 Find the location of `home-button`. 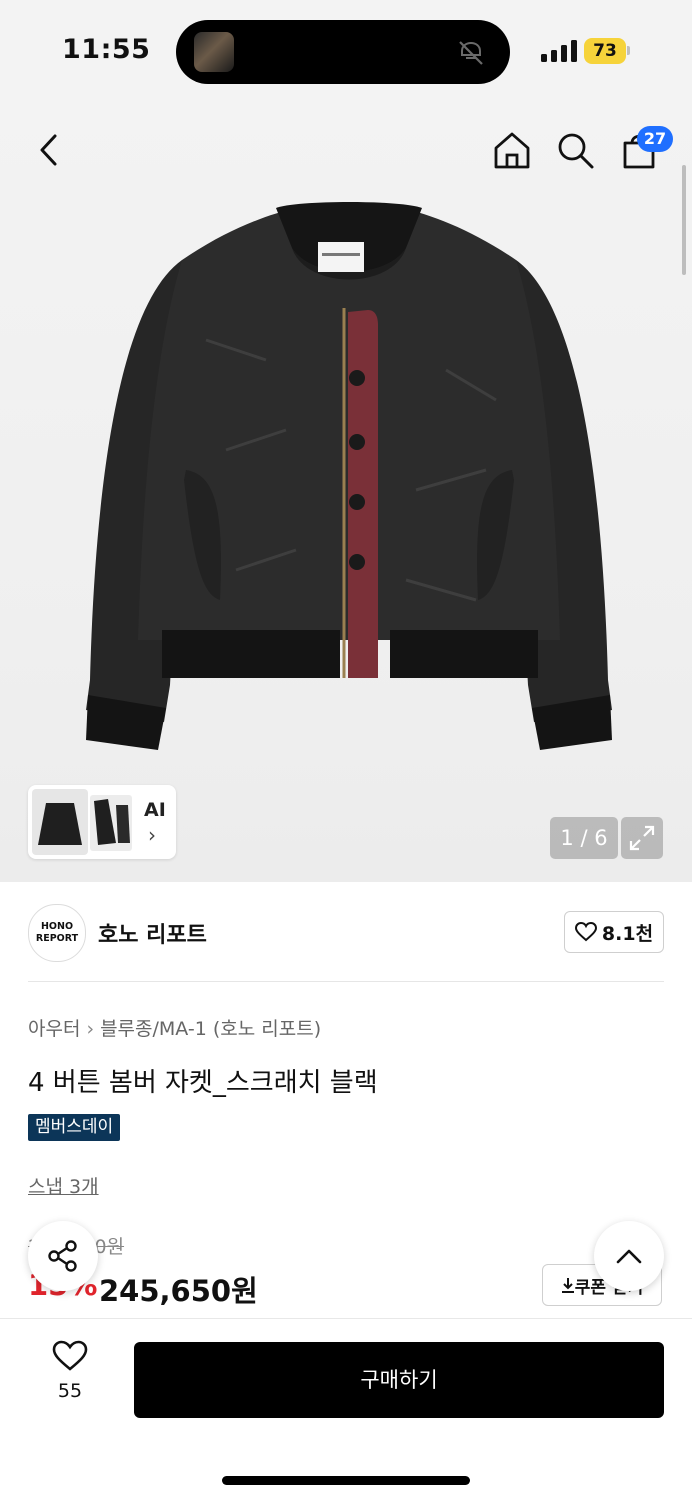

home-button is located at coordinates (512, 150).